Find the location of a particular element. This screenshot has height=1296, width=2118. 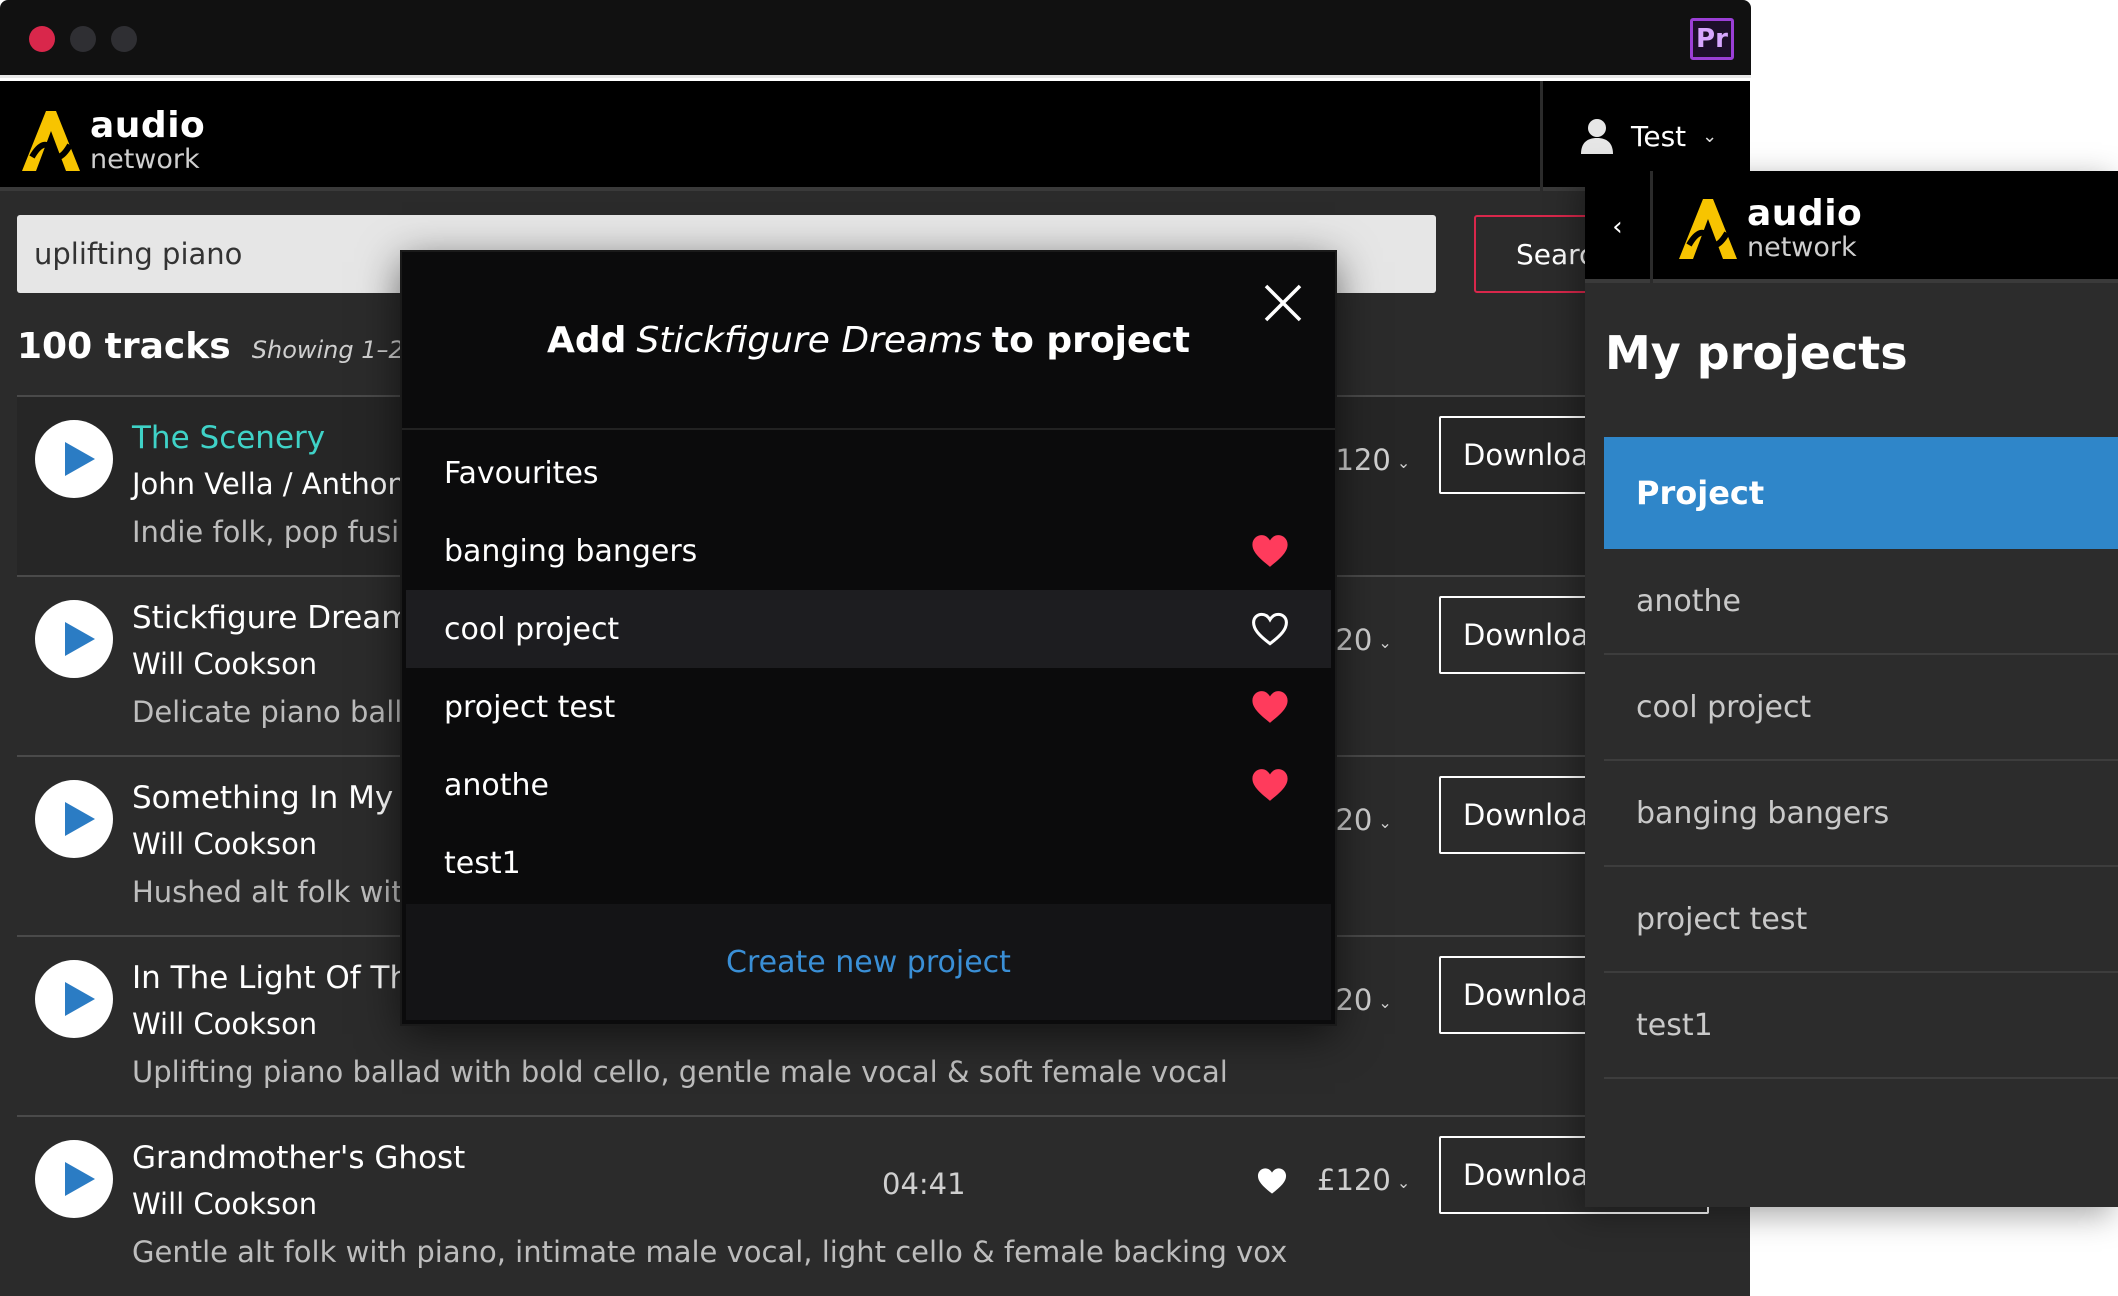

project-item: Project is located at coordinates (1861, 493).